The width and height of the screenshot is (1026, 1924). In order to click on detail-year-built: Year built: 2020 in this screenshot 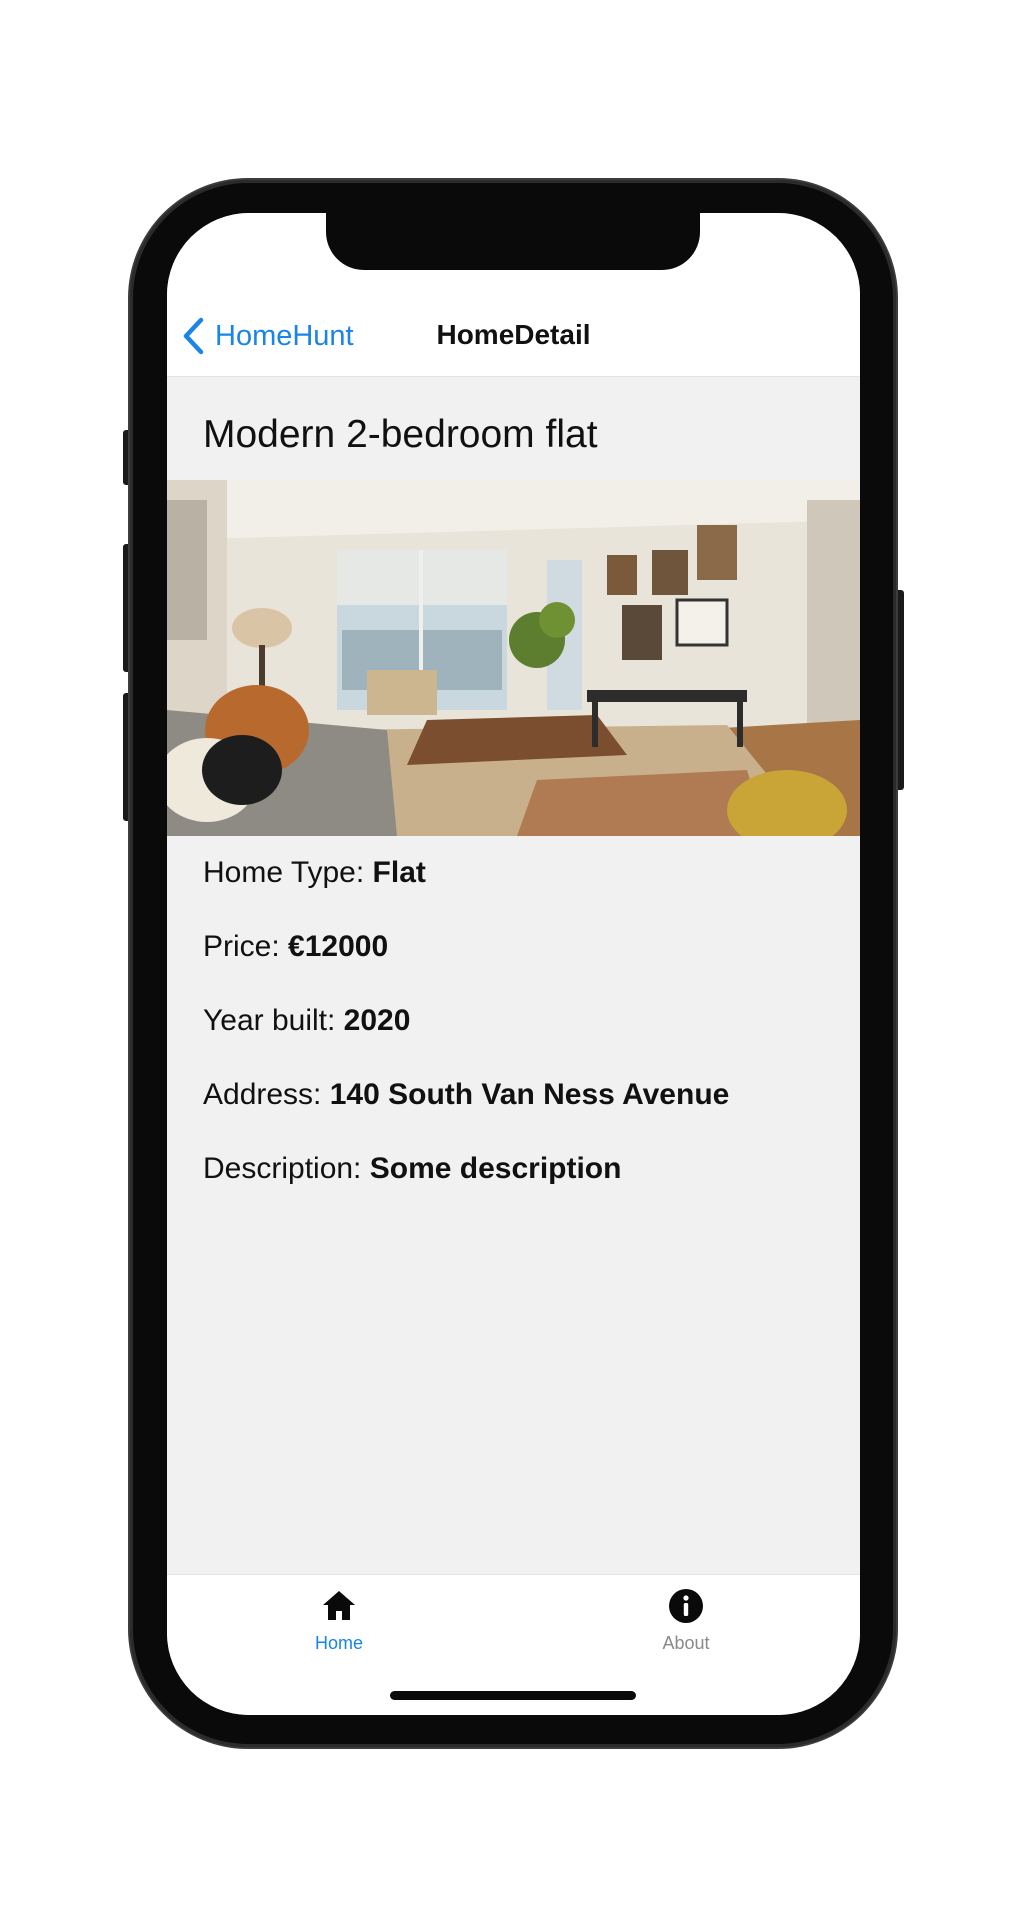, I will do `click(466, 1038)`.